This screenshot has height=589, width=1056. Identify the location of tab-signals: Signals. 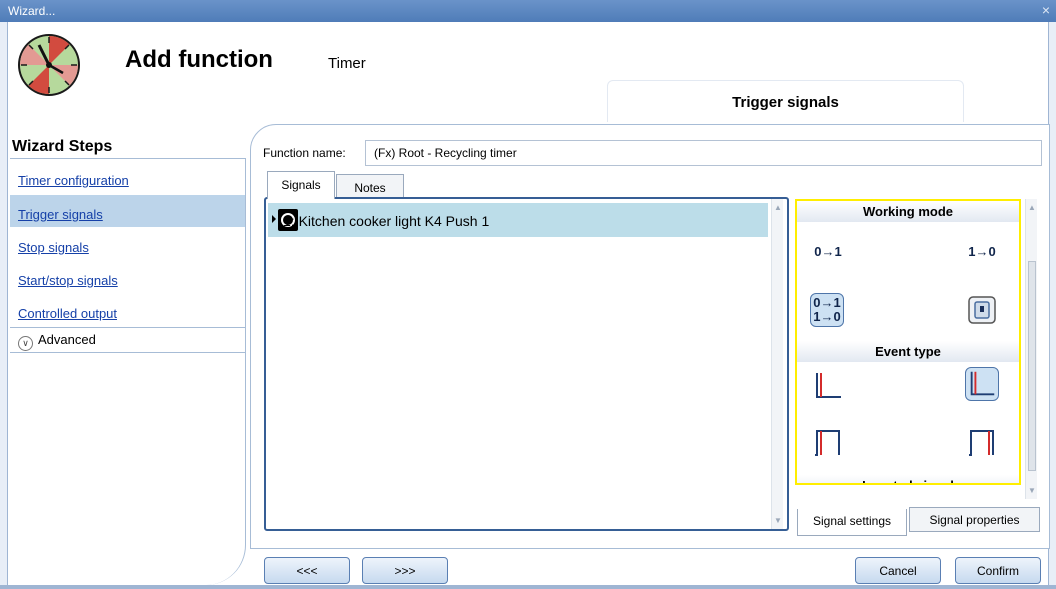
(301, 185).